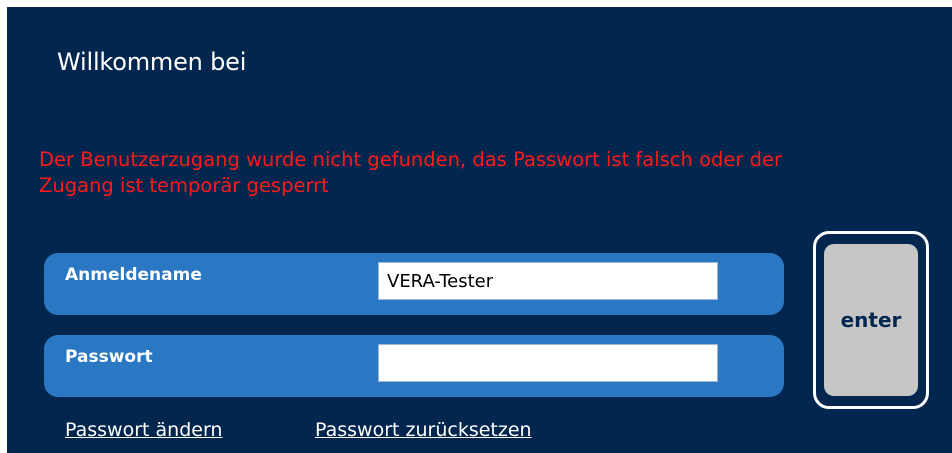 This screenshot has height=453, width=952. What do you see at coordinates (548, 363) in the screenshot?
I see `password-input` at bounding box center [548, 363].